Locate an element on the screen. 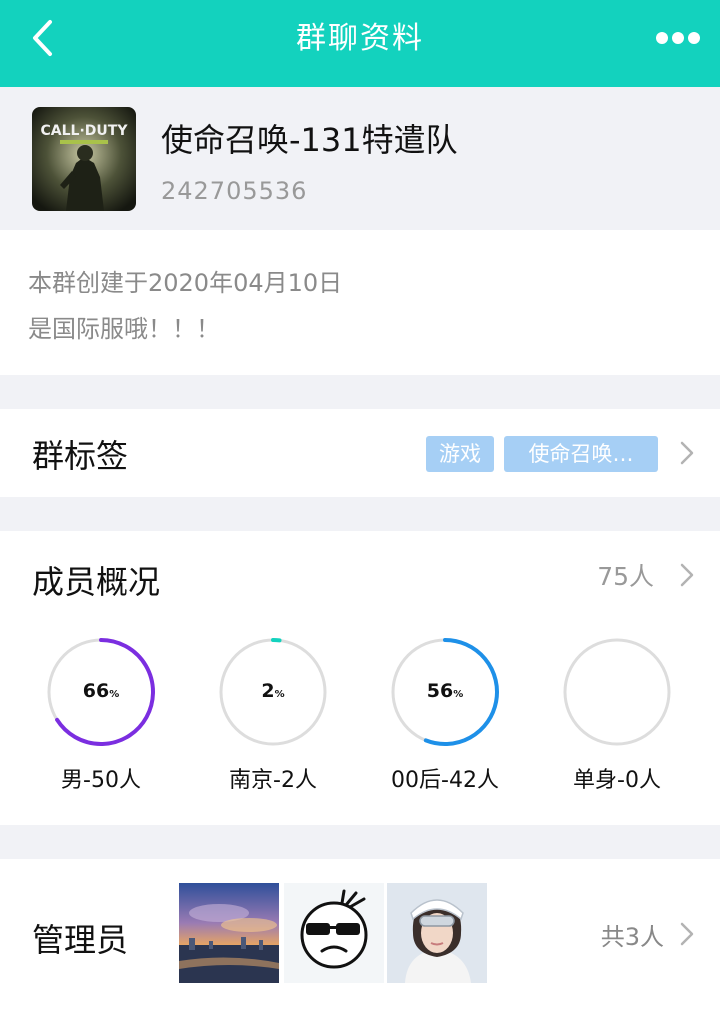  age-label: 00后-42人 is located at coordinates (445, 780).